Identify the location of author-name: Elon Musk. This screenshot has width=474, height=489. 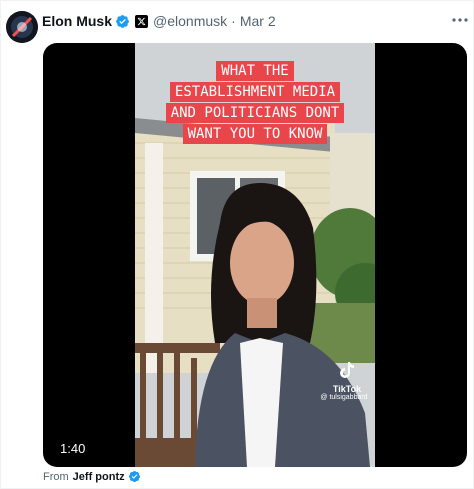
(77, 21).